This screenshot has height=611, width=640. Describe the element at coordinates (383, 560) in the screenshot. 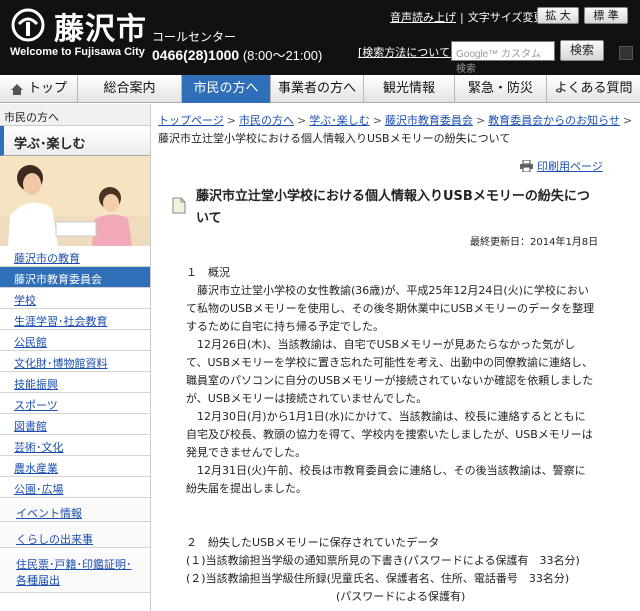

I see `list-item: (１)当該教諭担当学級の通知票所見の下書き(パスワードによる保護有 33名分)` at that location.